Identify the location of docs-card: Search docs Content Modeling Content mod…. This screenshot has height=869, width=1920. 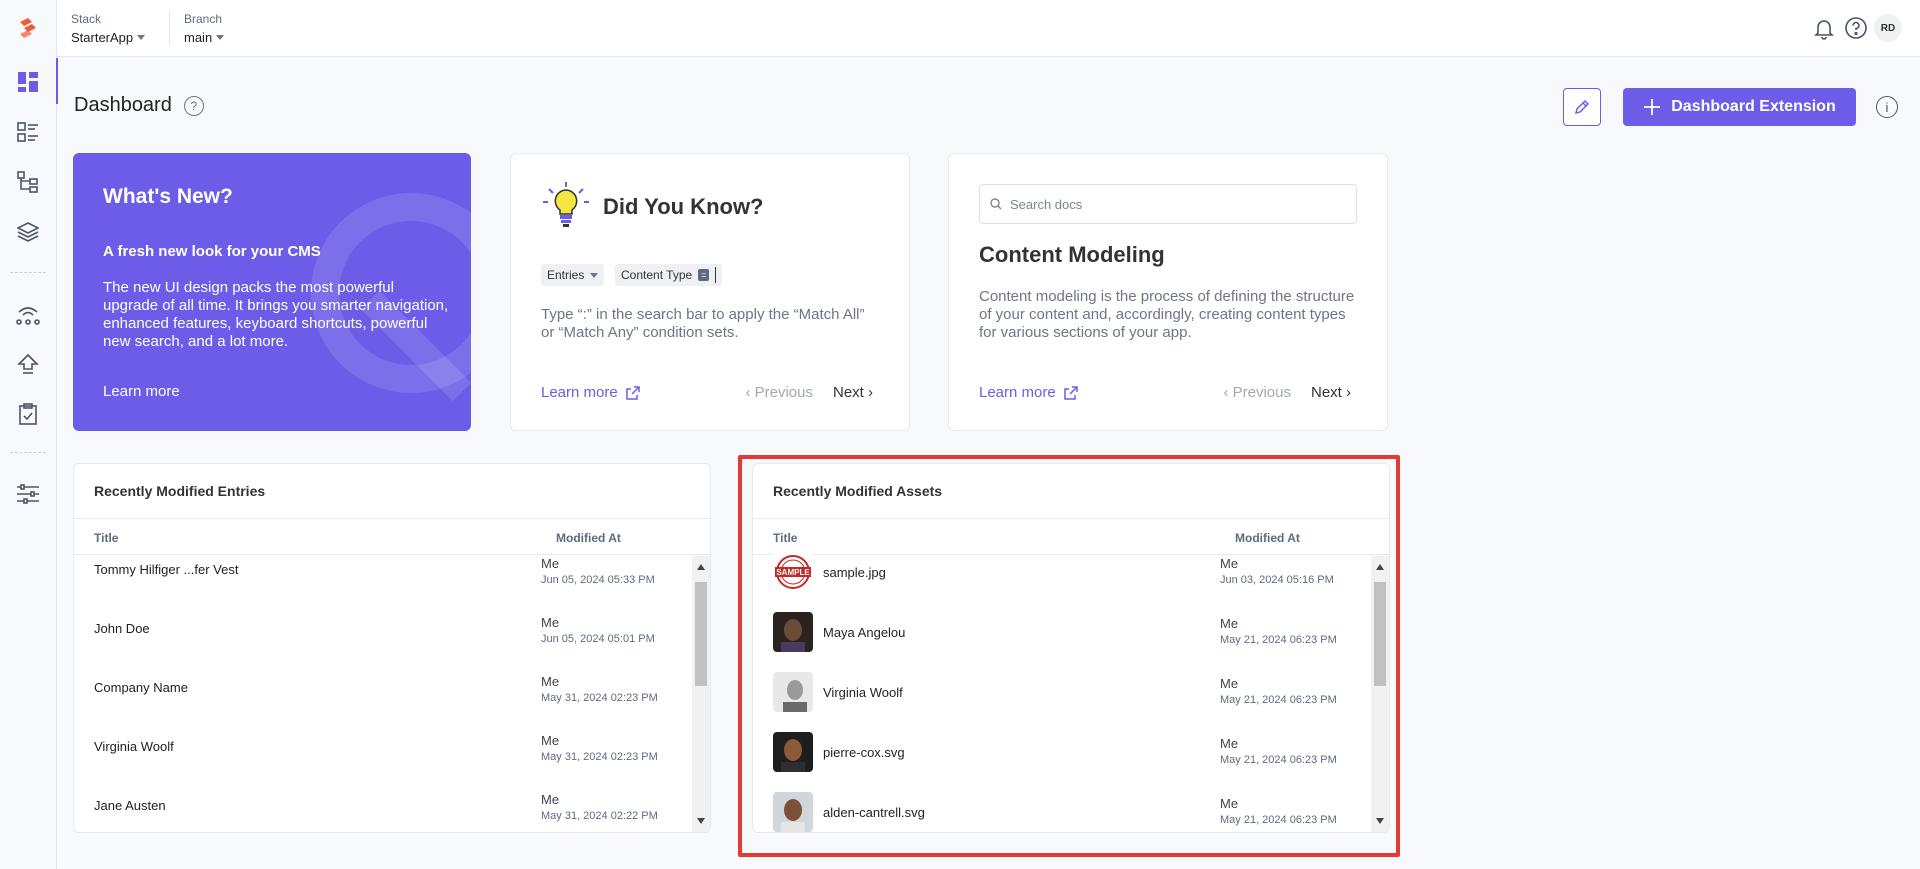
(1168, 292).